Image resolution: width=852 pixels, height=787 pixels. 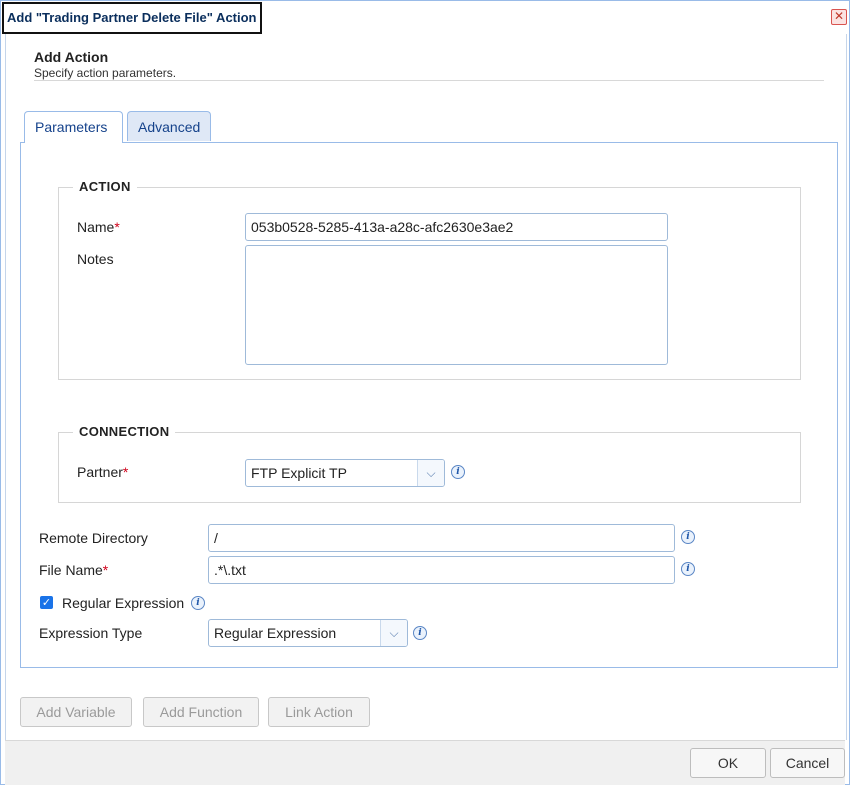 I want to click on file-name-label: File Name*, so click(x=73, y=570).